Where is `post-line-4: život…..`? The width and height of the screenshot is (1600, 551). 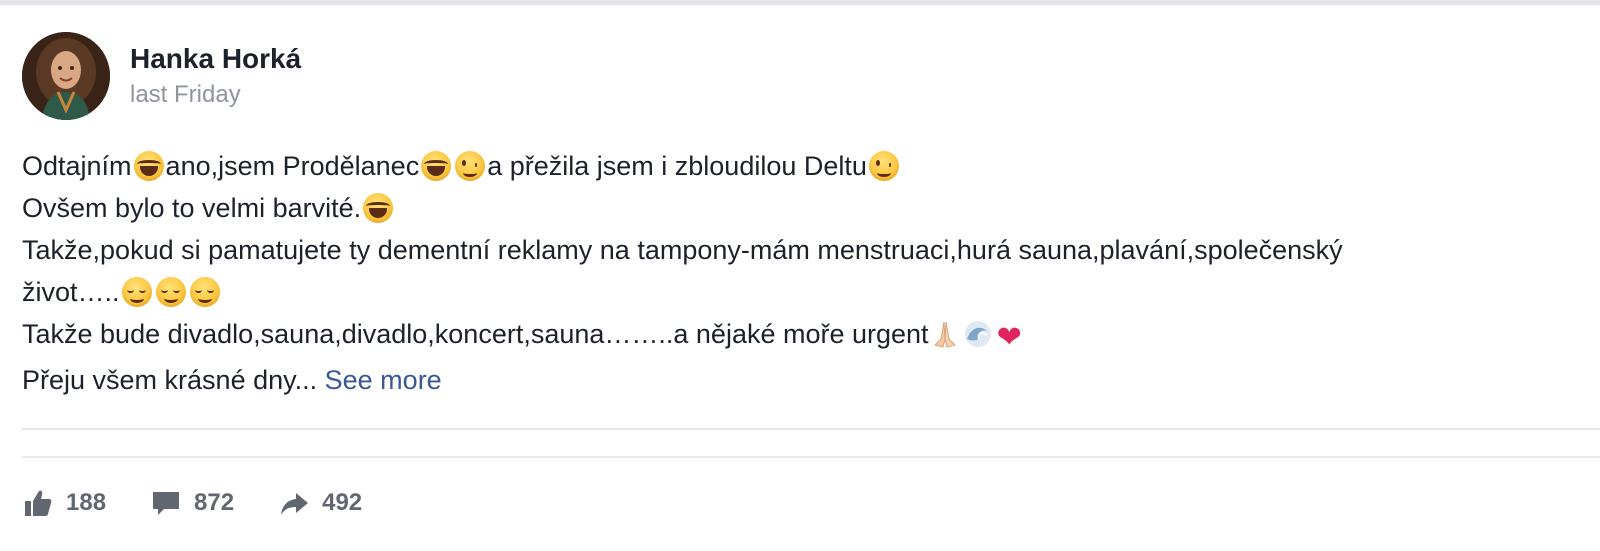 post-line-4: život….. is located at coordinates (802, 292).